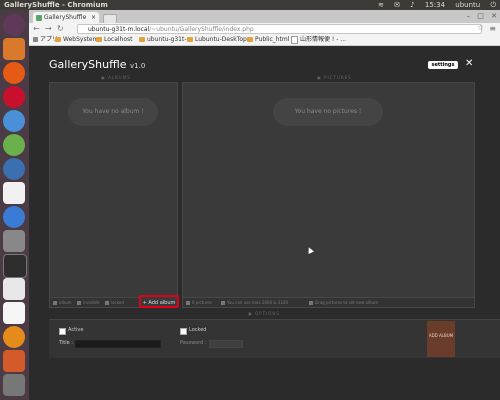 This screenshot has width=500, height=400. What do you see at coordinates (14, 313) in the screenshot?
I see `document-icon` at bounding box center [14, 313].